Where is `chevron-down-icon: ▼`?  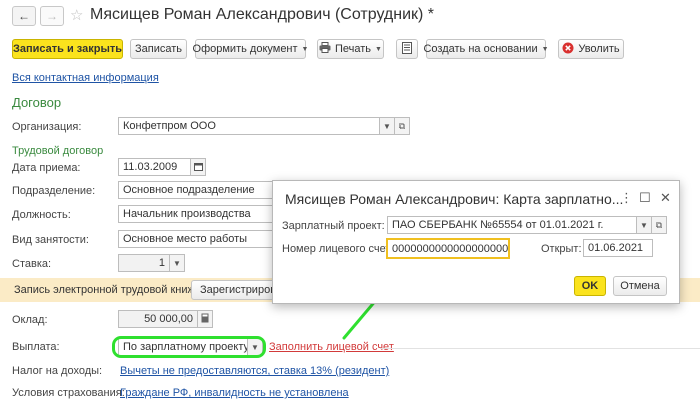 chevron-down-icon: ▼ is located at coordinates (644, 225).